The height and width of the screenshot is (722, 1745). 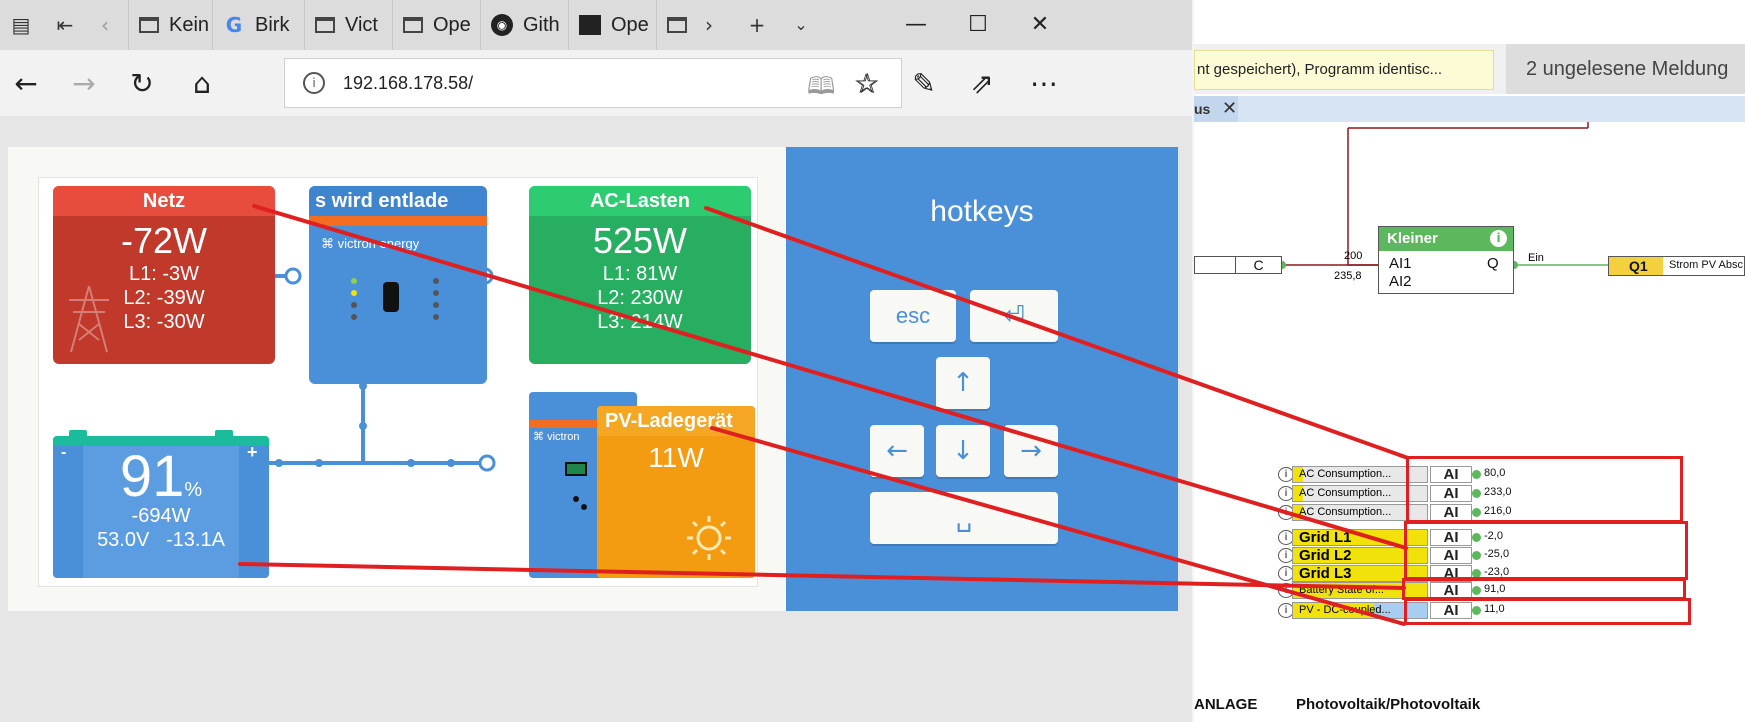 I want to click on kleiner-in2: AI2, so click(x=1400, y=281).